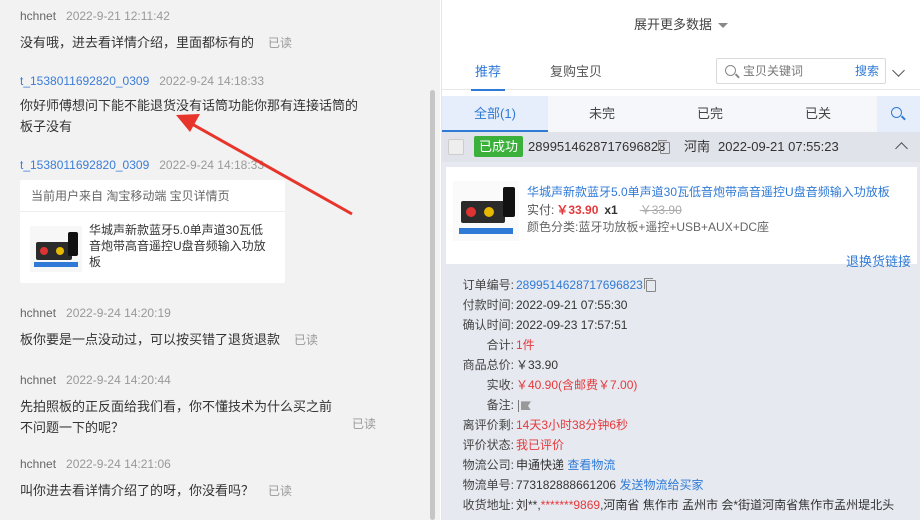  What do you see at coordinates (818, 114) in the screenshot?
I see `subtab-closed: 已关` at bounding box center [818, 114].